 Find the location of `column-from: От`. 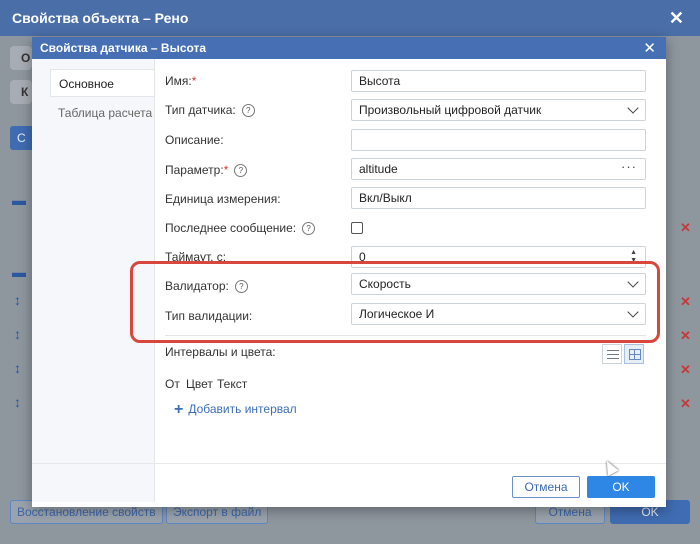

column-from: От is located at coordinates (172, 384).